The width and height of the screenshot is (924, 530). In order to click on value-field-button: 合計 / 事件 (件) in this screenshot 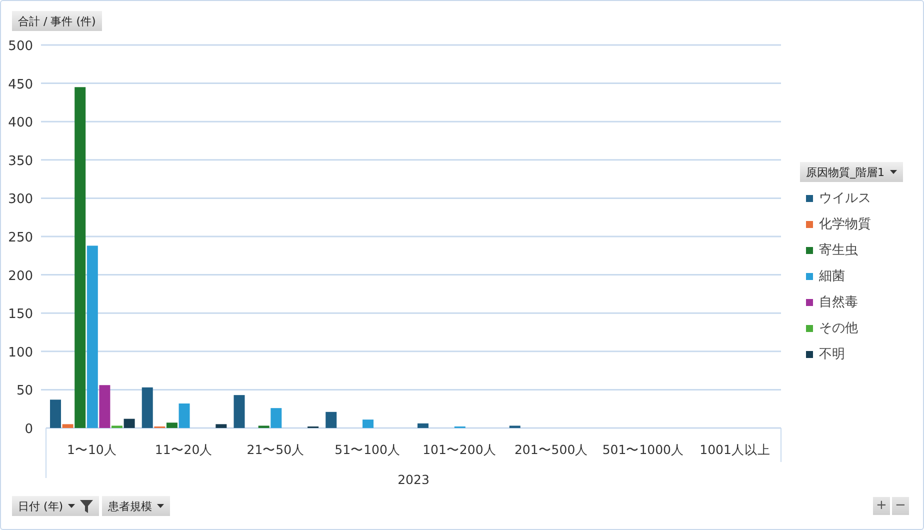, I will do `click(57, 21)`.